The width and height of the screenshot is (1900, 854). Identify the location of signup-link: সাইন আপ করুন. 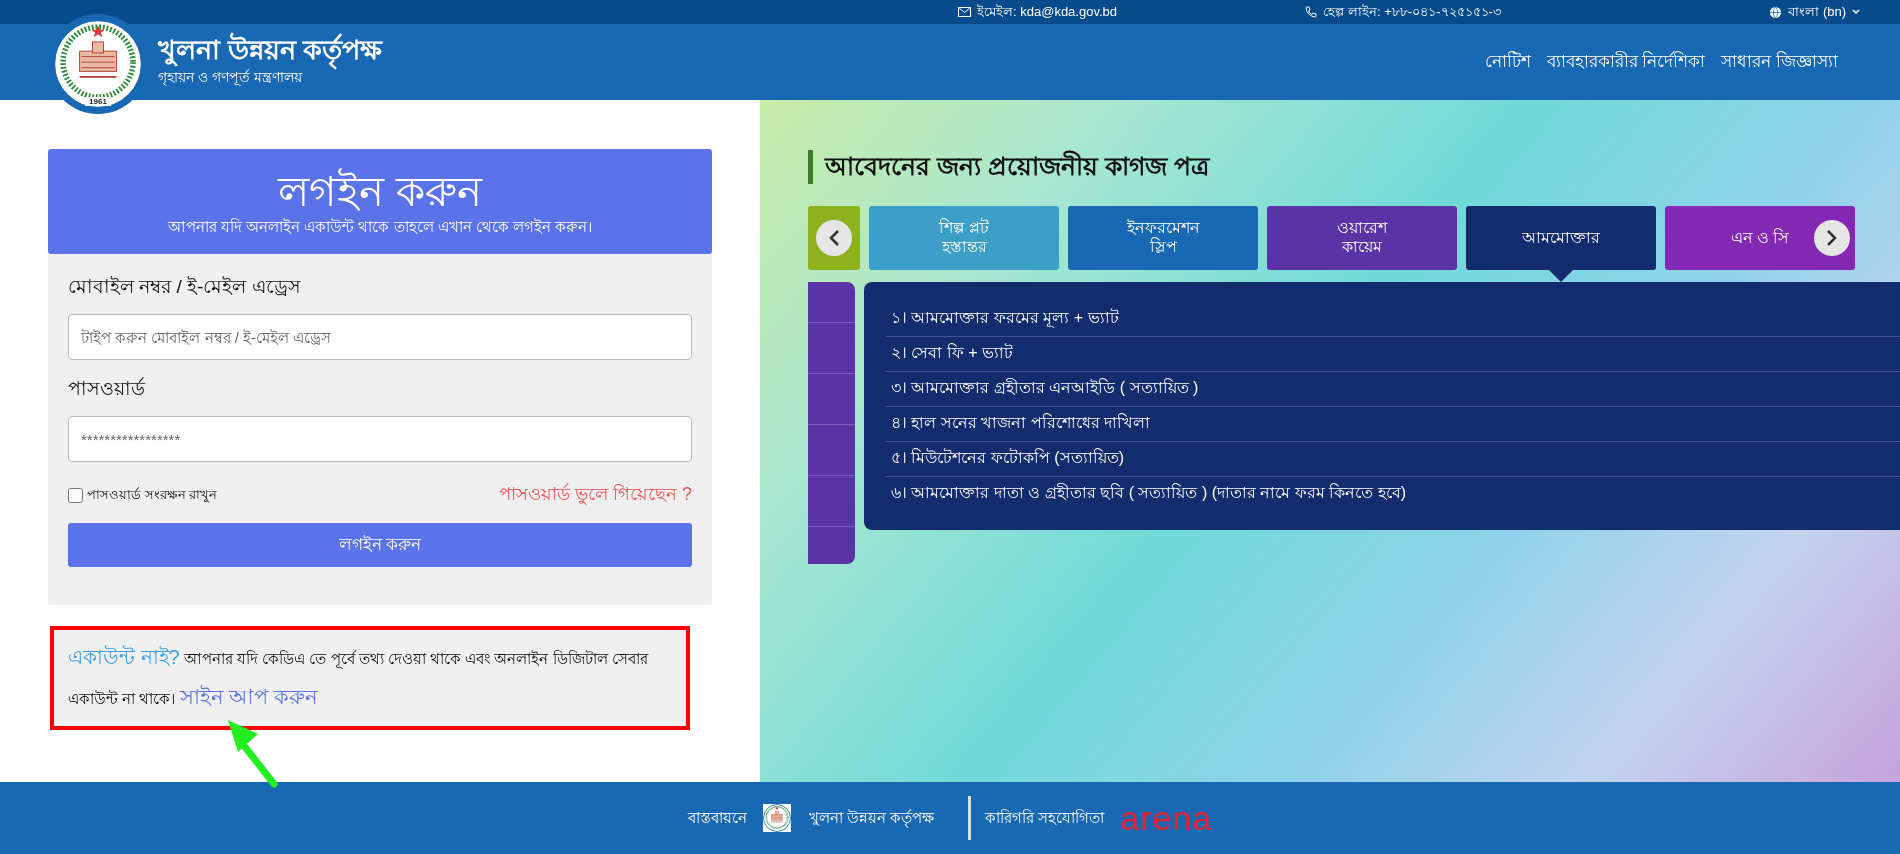
(249, 696).